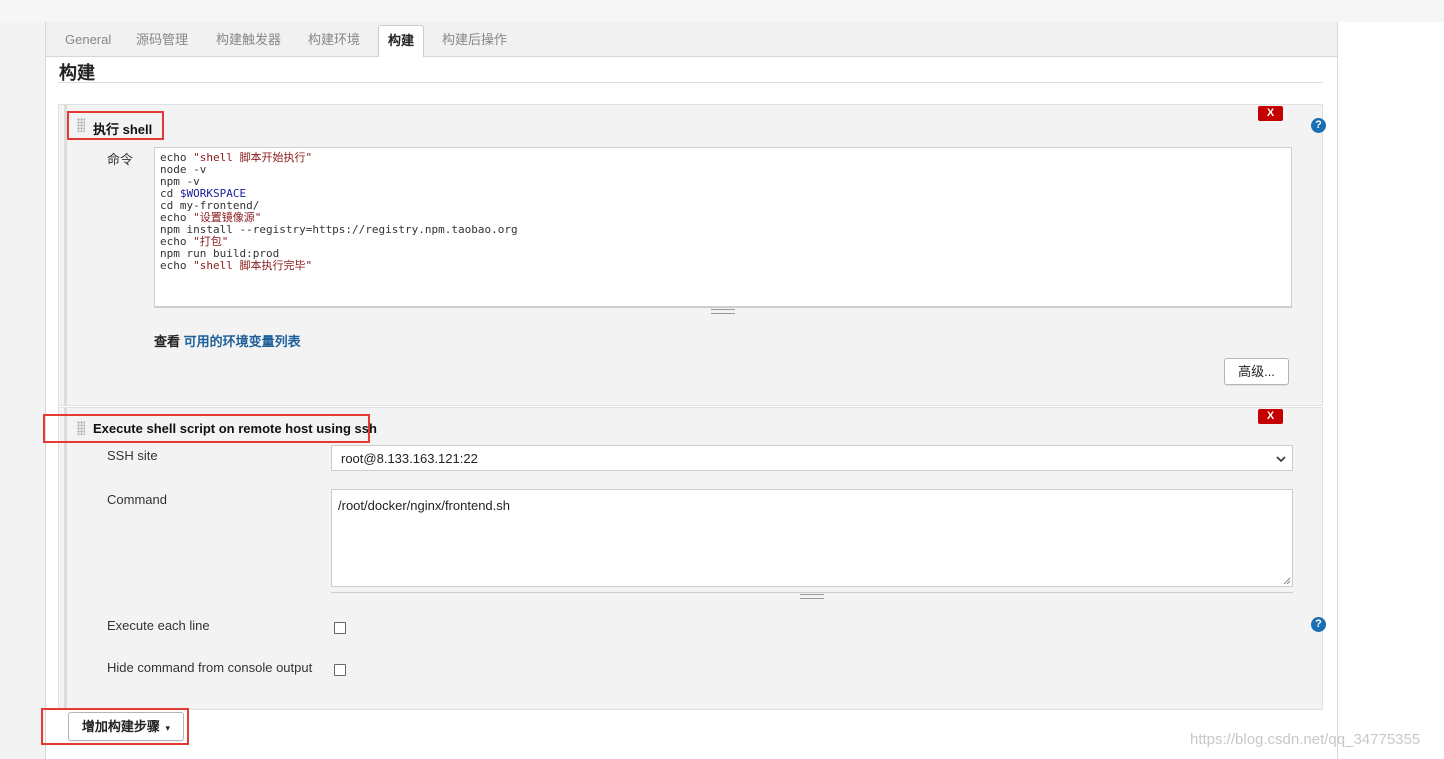 Image resolution: width=1444 pixels, height=759 pixels. I want to click on code-line: cd my-frontend/, so click(210, 205).